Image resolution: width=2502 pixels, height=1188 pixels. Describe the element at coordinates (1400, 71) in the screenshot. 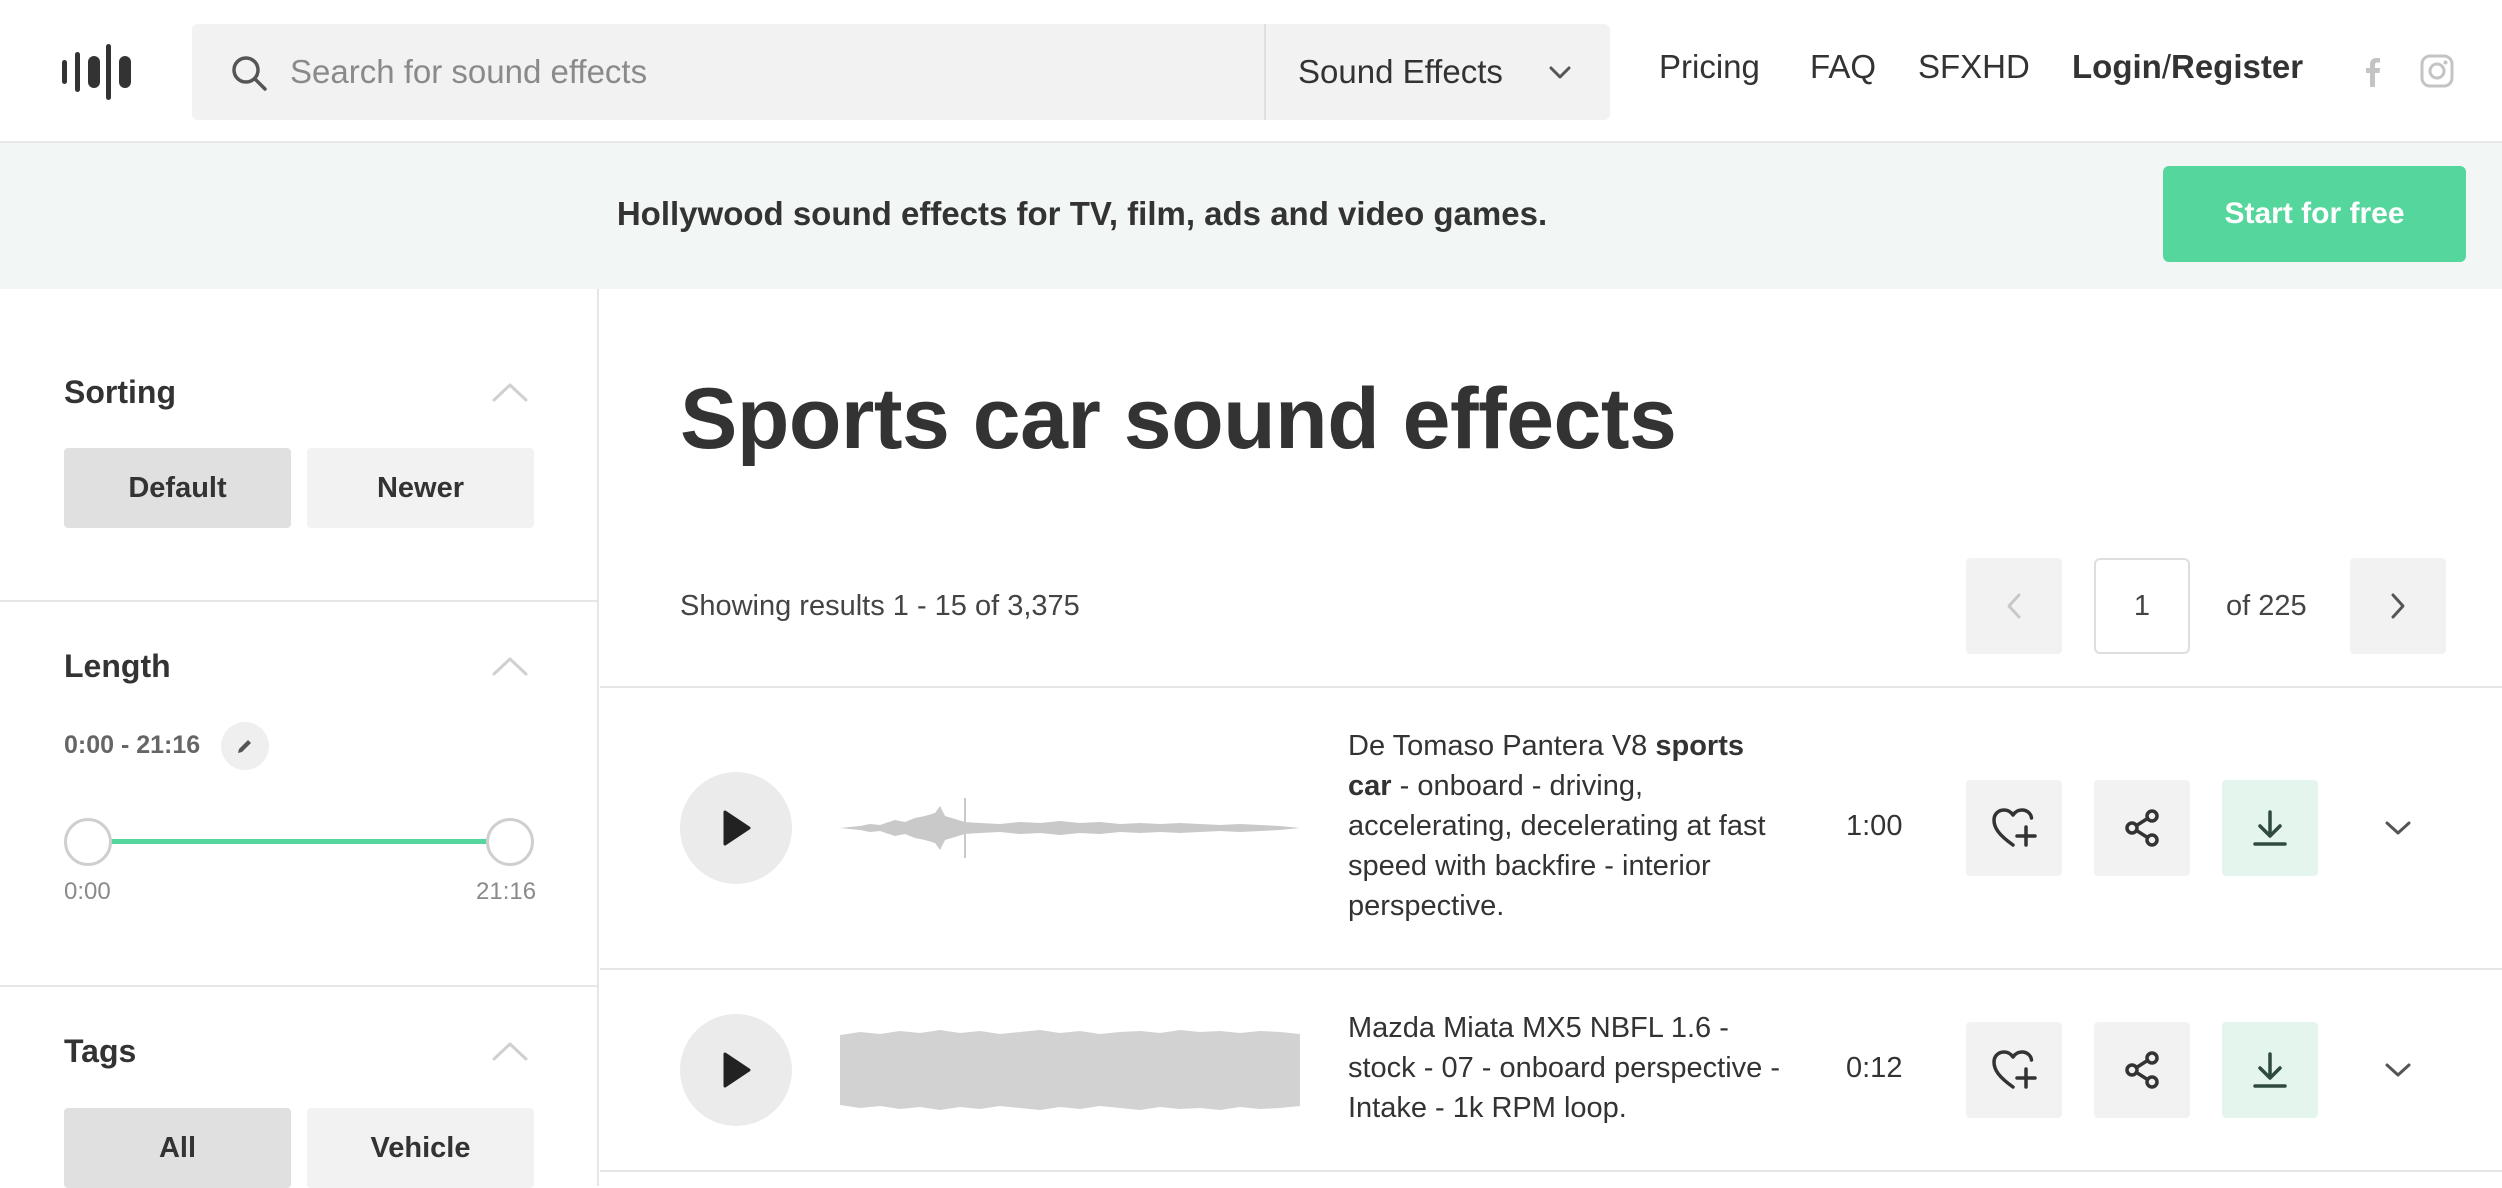

I see `category-select-label: Sound Effects` at that location.